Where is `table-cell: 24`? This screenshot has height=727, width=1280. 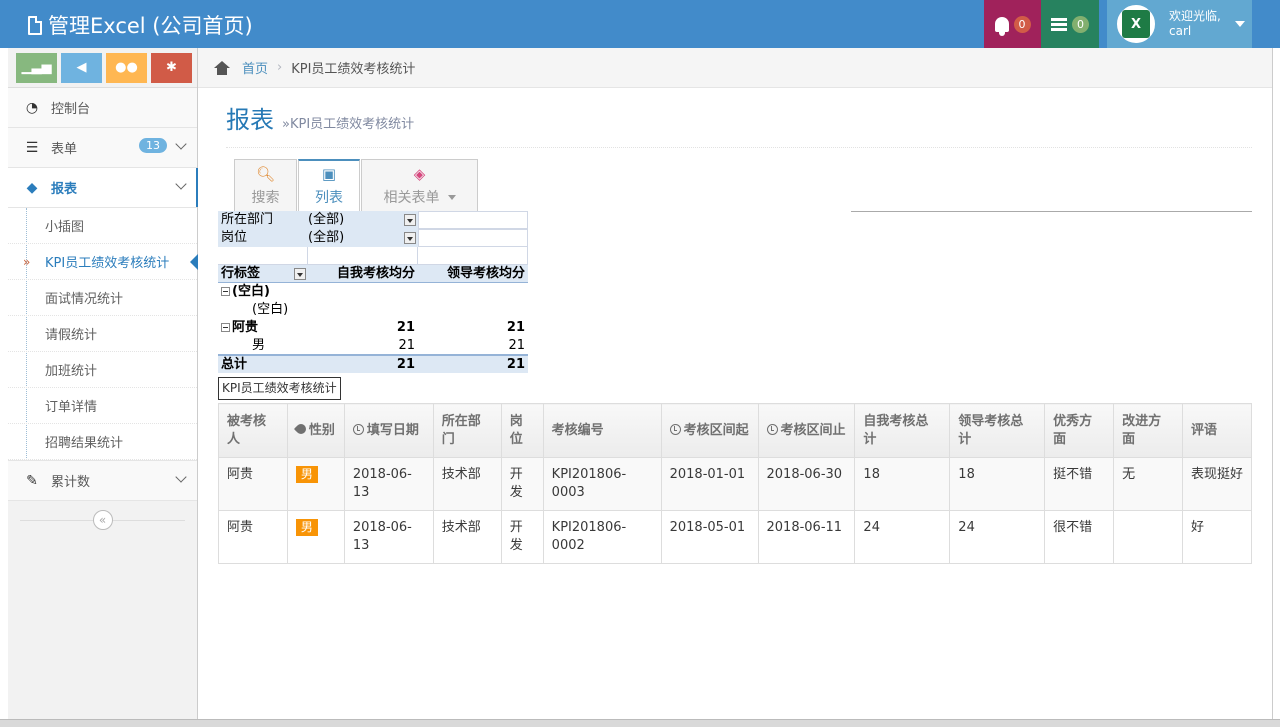 table-cell: 24 is located at coordinates (997, 537).